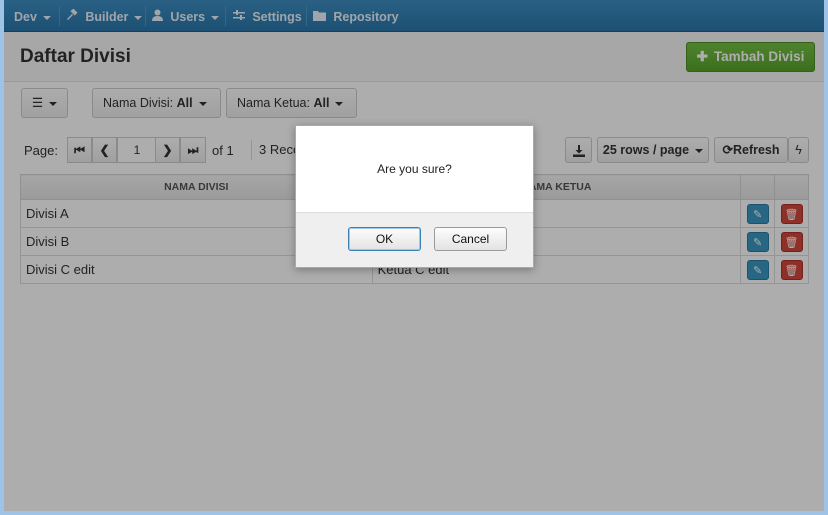 This screenshot has height=515, width=828. I want to click on ok-button: OK, so click(384, 239).